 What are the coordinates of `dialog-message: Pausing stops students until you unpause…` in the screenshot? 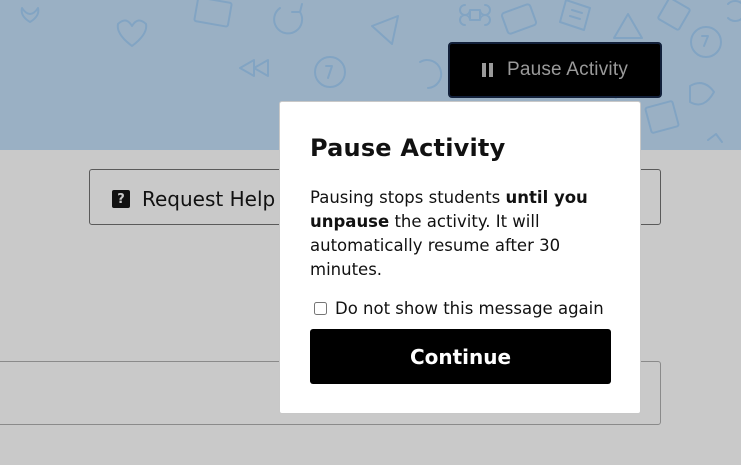 It's located at (462, 234).